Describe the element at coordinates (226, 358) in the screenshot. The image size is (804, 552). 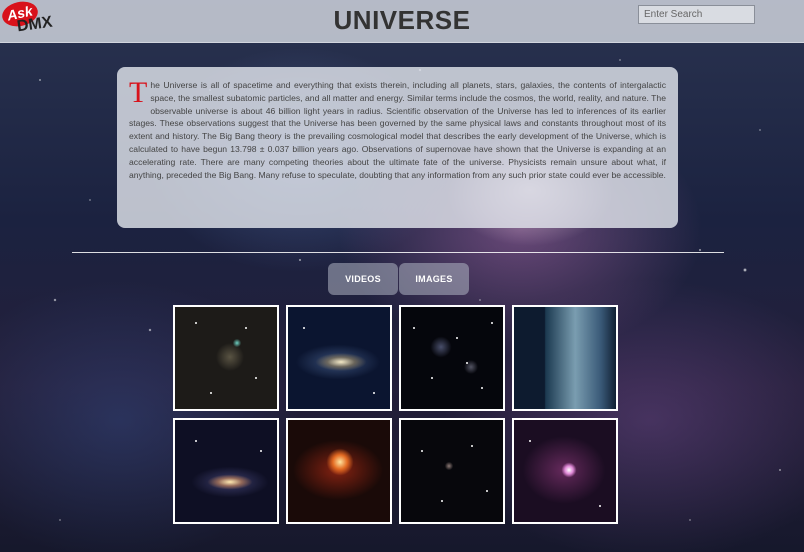
I see `gallery-thumb-star-cluster` at that location.